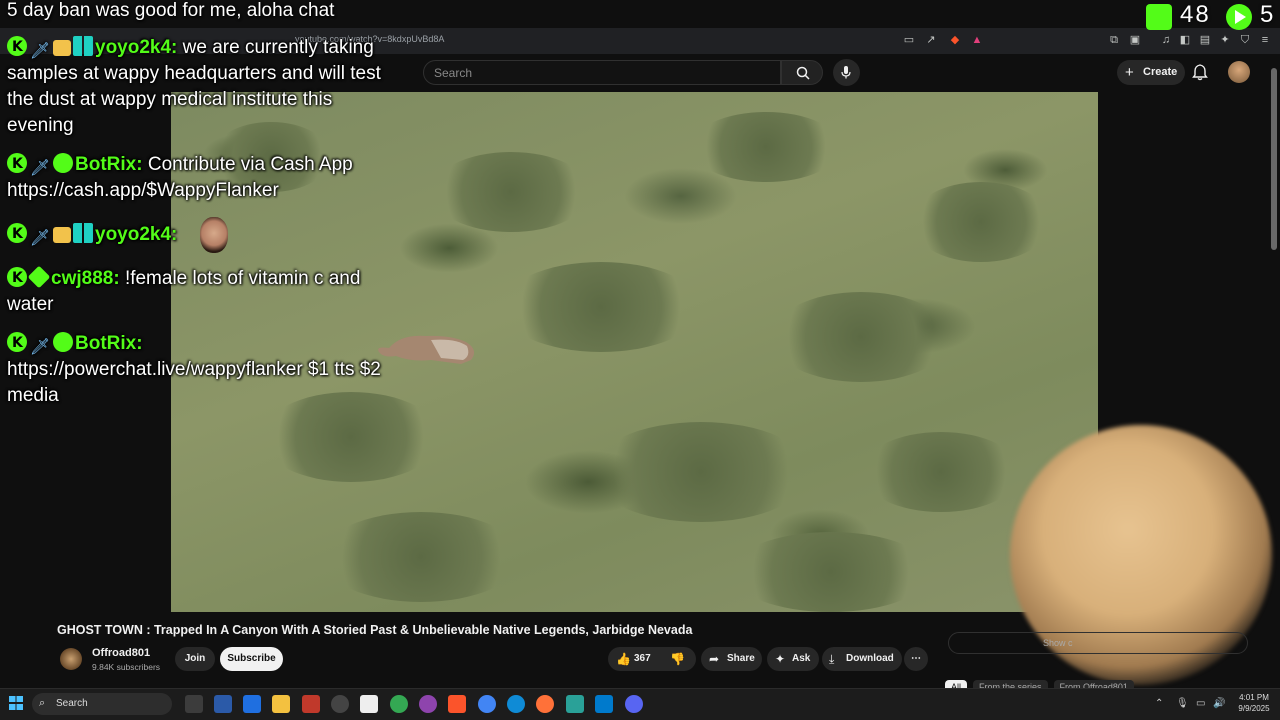 The width and height of the screenshot is (1280, 720). What do you see at coordinates (545, 704) in the screenshot?
I see `firefox-icon` at bounding box center [545, 704].